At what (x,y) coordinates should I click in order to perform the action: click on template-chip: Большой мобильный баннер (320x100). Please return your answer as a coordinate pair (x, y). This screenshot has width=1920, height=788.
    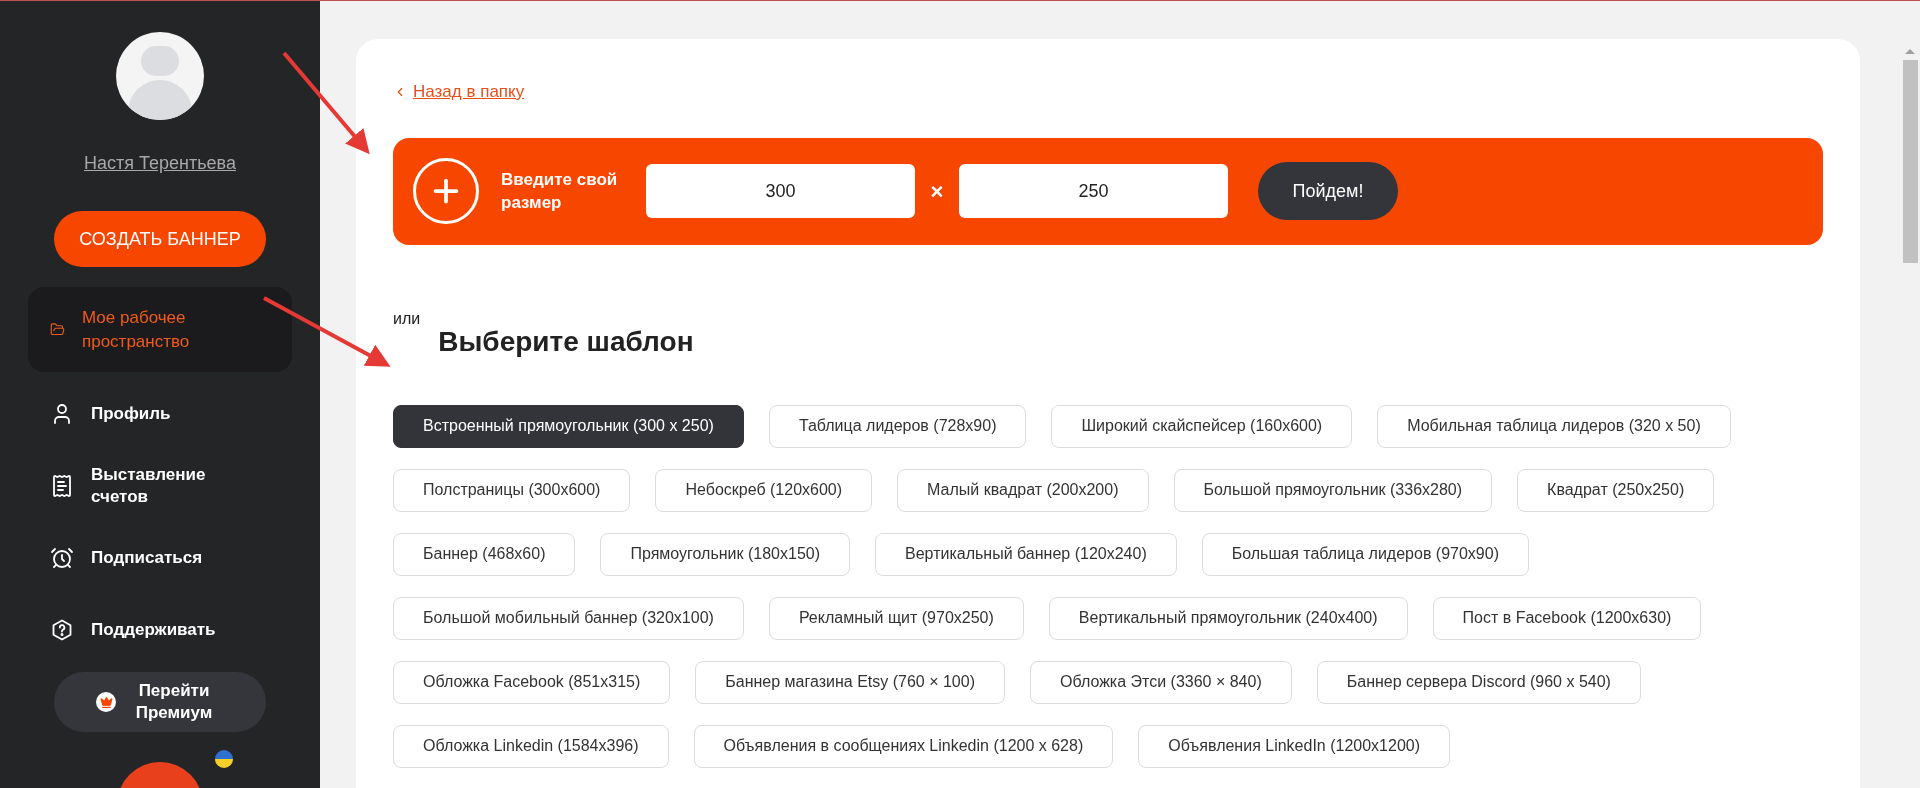
    Looking at the image, I should click on (568, 618).